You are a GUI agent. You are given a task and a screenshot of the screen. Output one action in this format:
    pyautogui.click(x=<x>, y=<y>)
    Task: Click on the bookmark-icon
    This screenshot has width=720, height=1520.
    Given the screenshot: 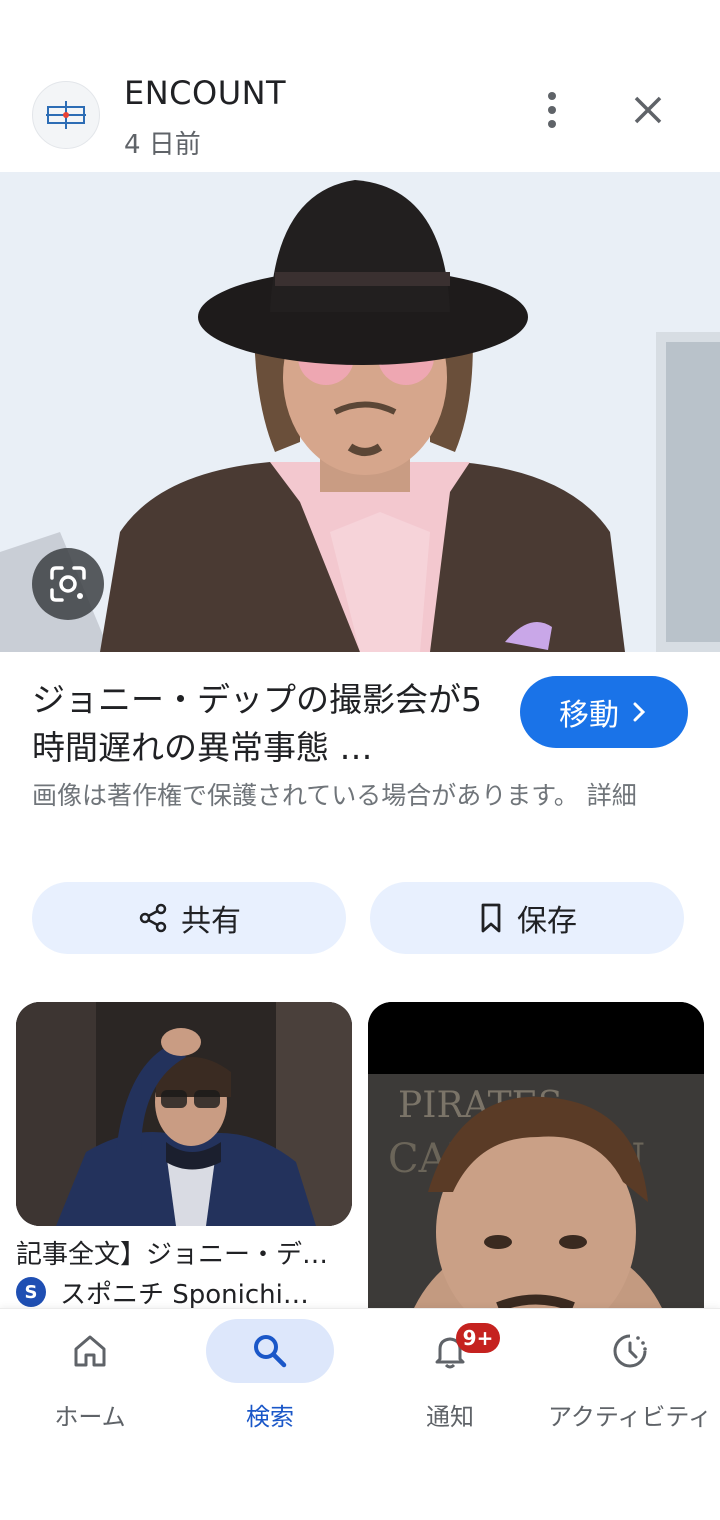 What is the action you would take?
    pyautogui.click(x=491, y=918)
    